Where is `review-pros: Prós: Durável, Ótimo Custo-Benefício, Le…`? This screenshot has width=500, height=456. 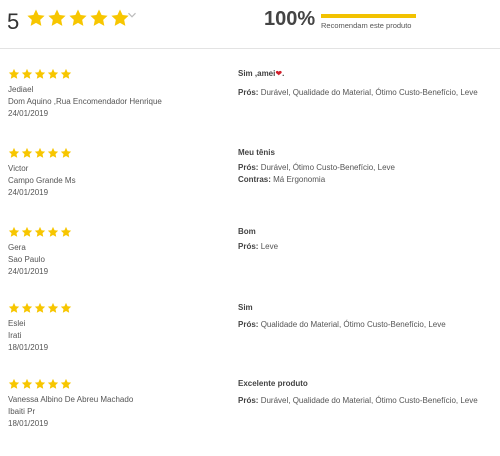
review-pros: Prós: Durável, Ótimo Custo-Benefício, Le… is located at coordinates (316, 167).